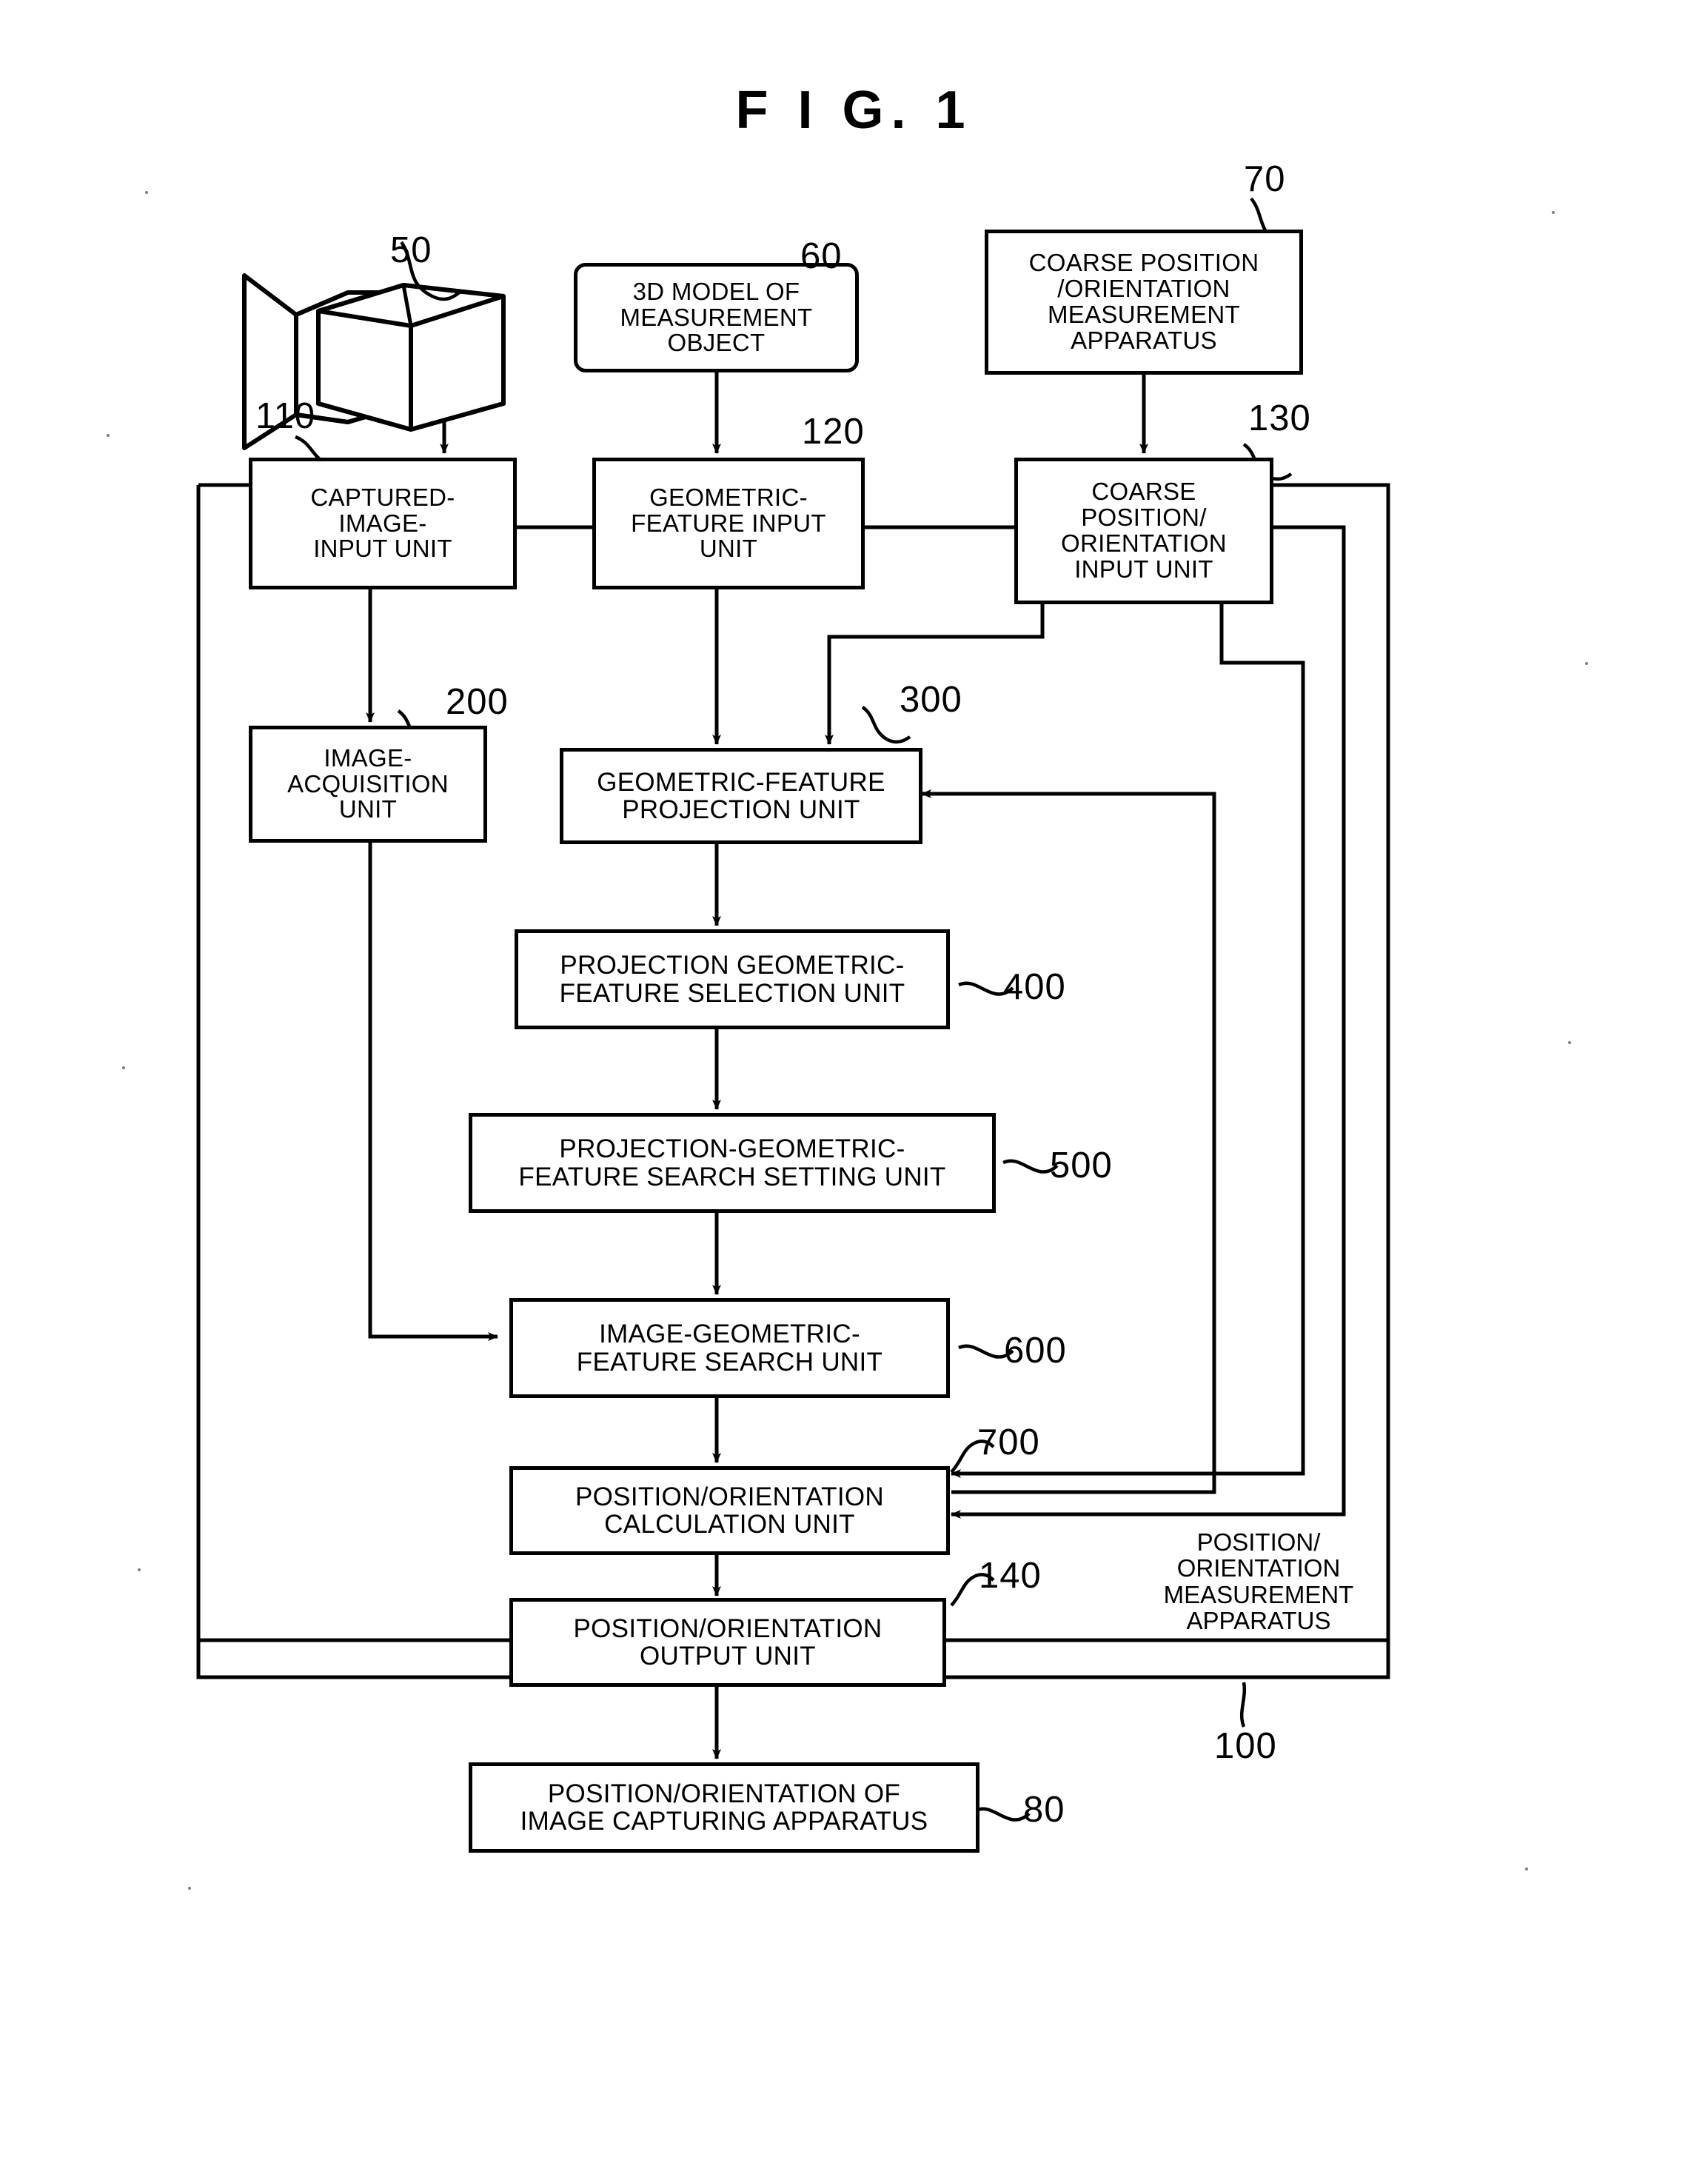 The width and height of the screenshot is (1708, 2160). I want to click on node-label: POSITION/ORIENTATION CALCULATION UNIT, so click(729, 1510).